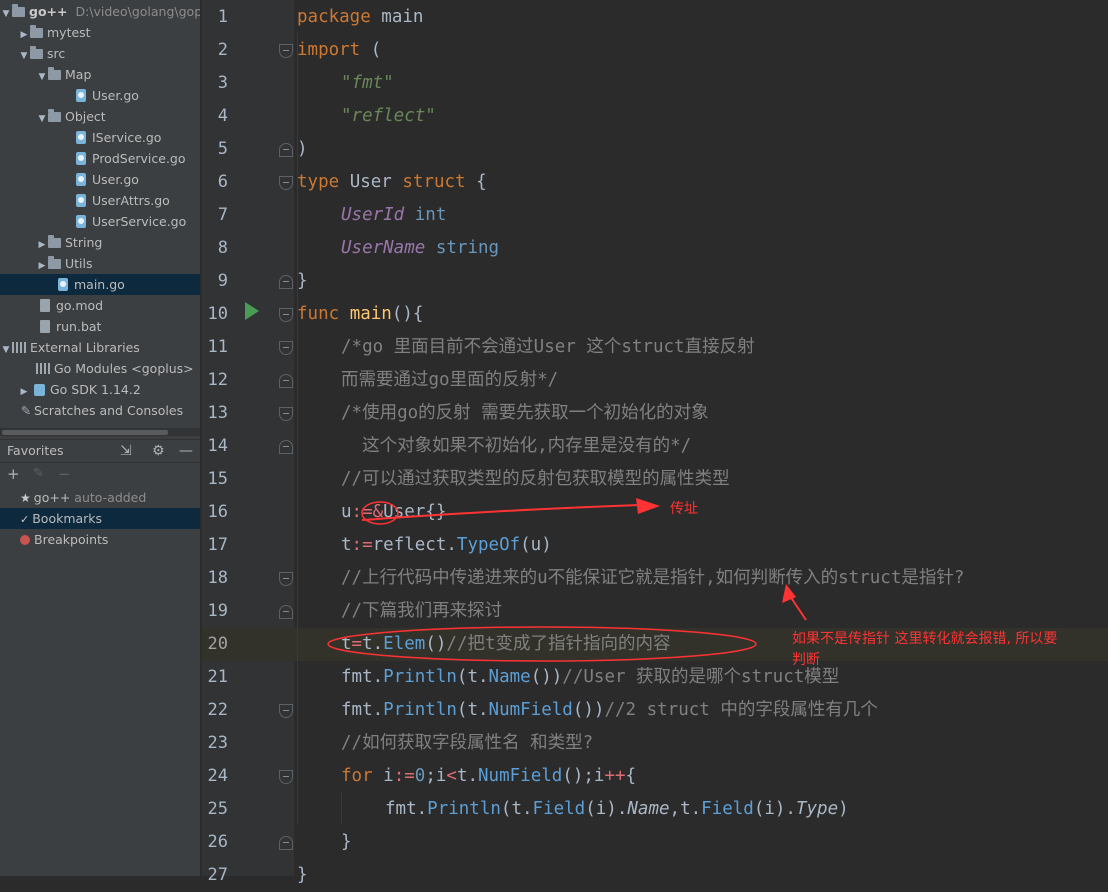 The image size is (1108, 892). Describe the element at coordinates (394, 215) in the screenshot. I see `code-line-7: UserId int` at that location.